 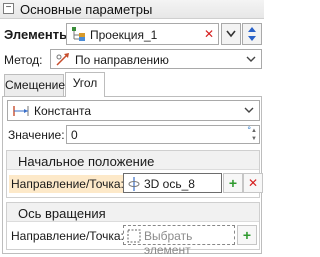 I want to click on spin-up-icon: ▲, so click(x=254, y=131).